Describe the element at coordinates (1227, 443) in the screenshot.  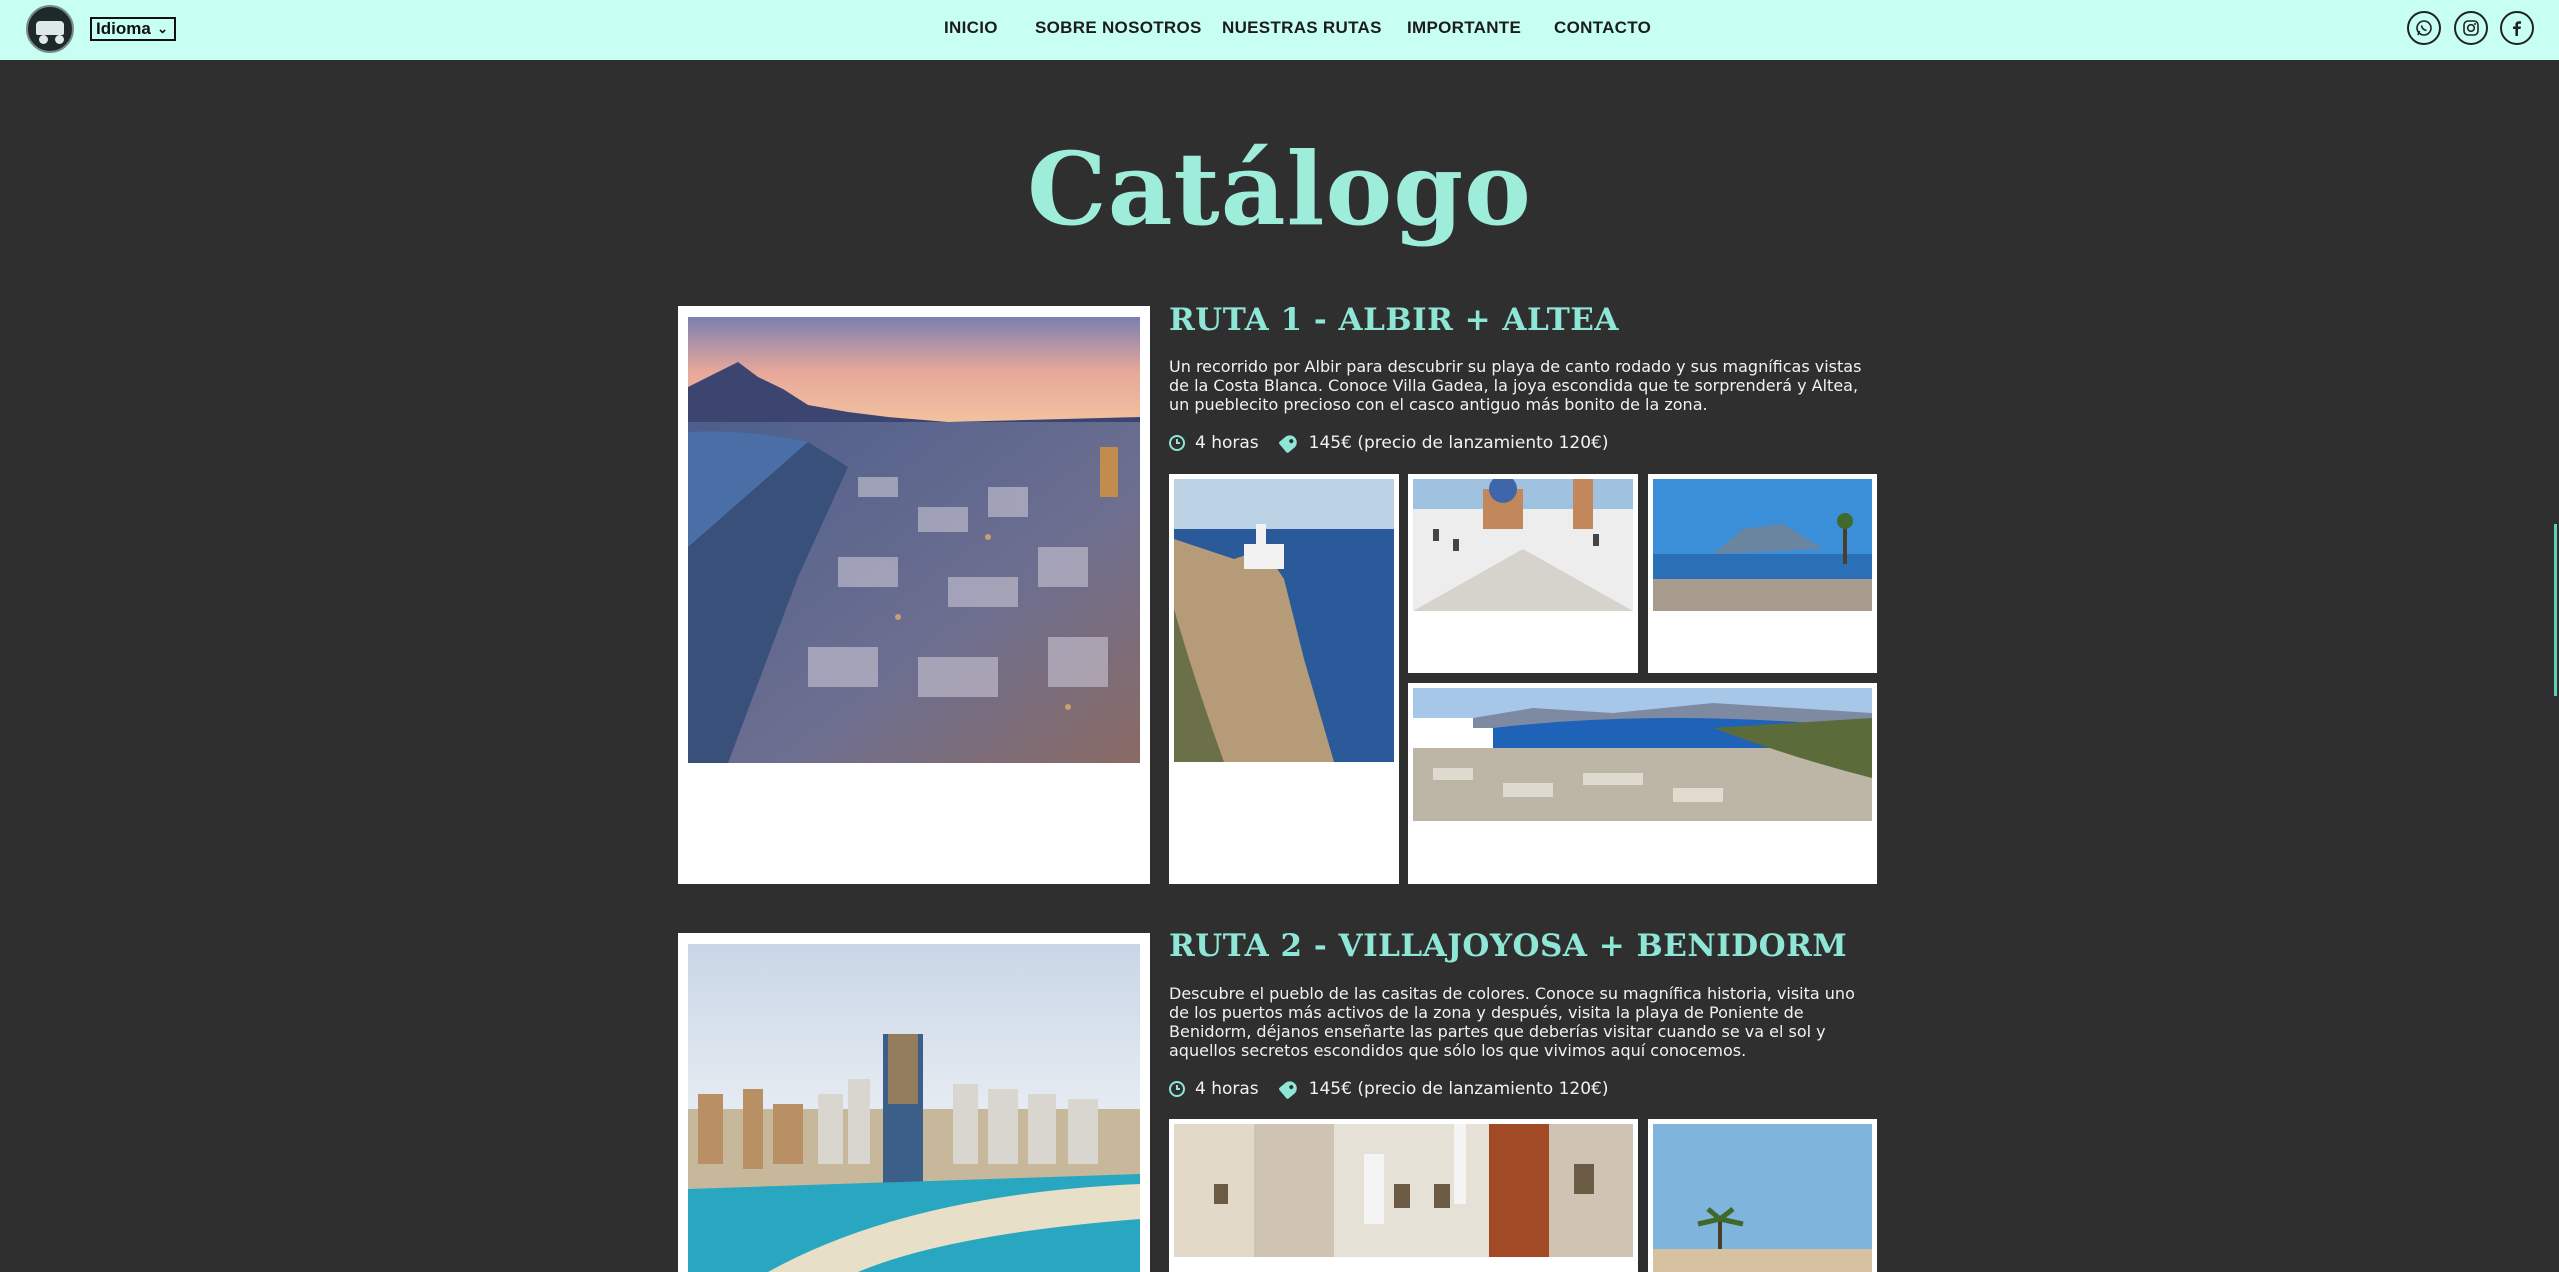
I see `route-1-duration: 4 horas` at that location.